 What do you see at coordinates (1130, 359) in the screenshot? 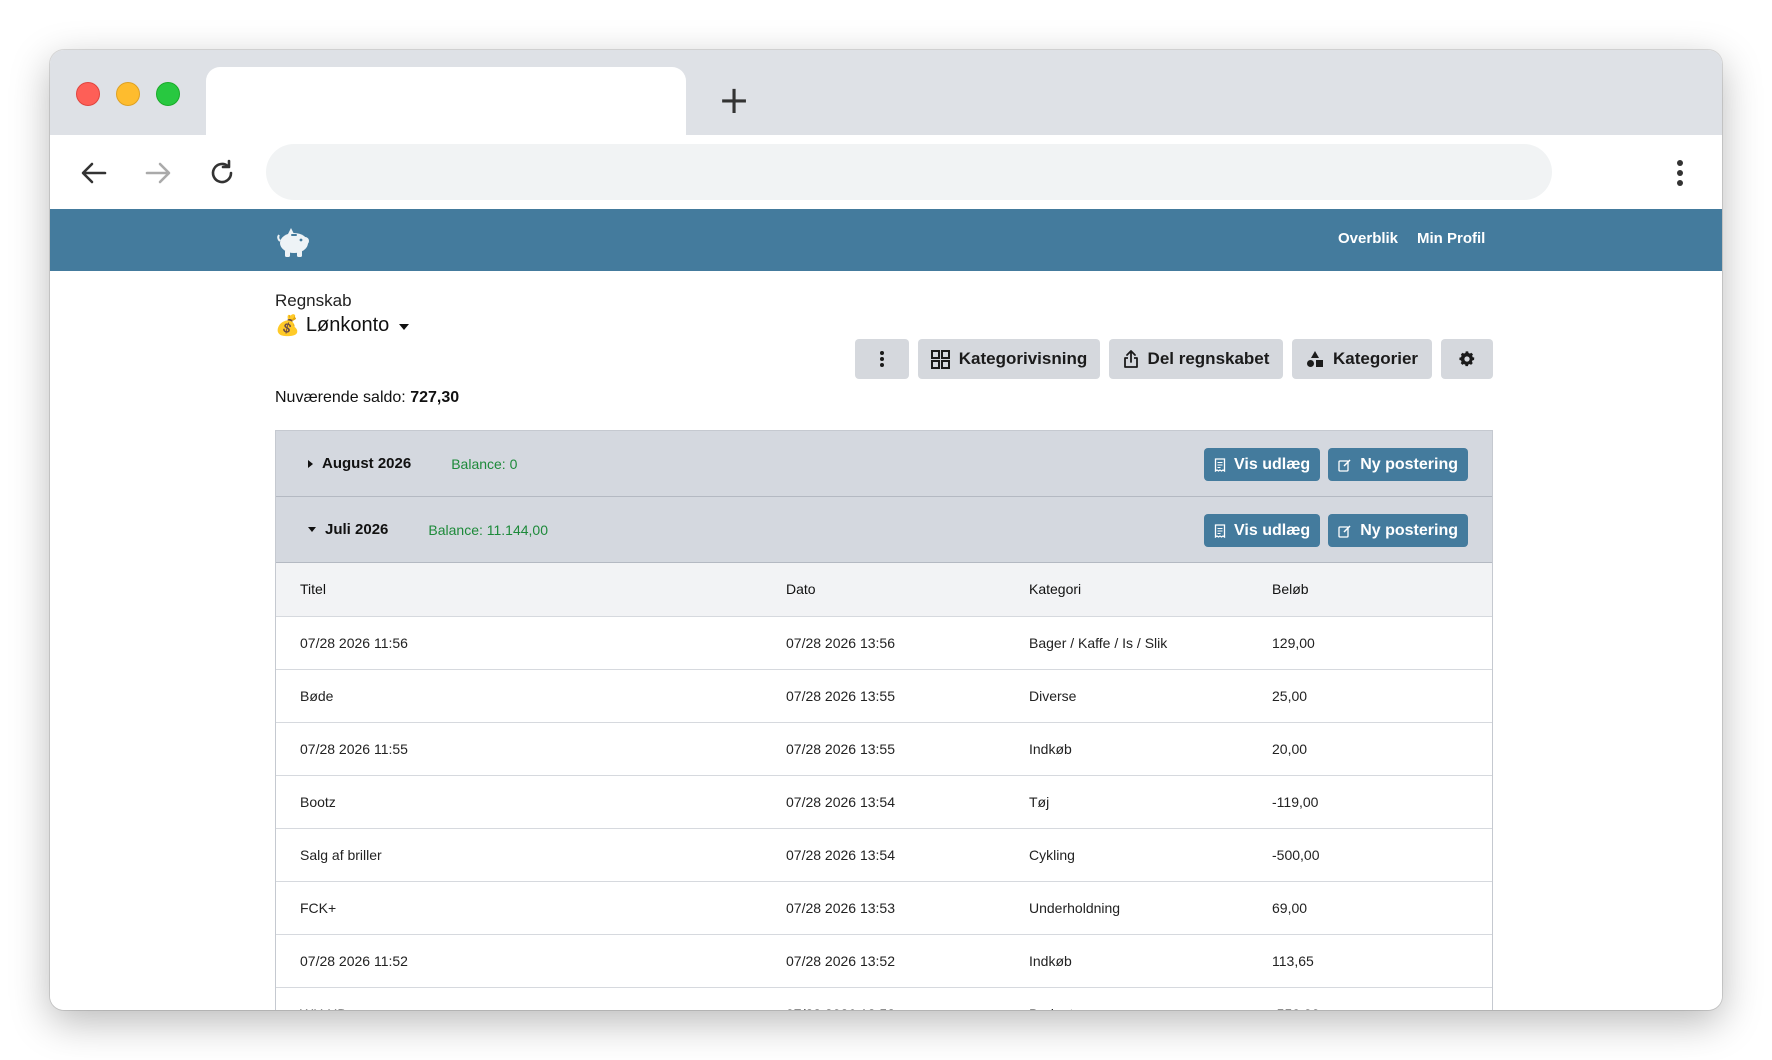
I see `share-icon` at bounding box center [1130, 359].